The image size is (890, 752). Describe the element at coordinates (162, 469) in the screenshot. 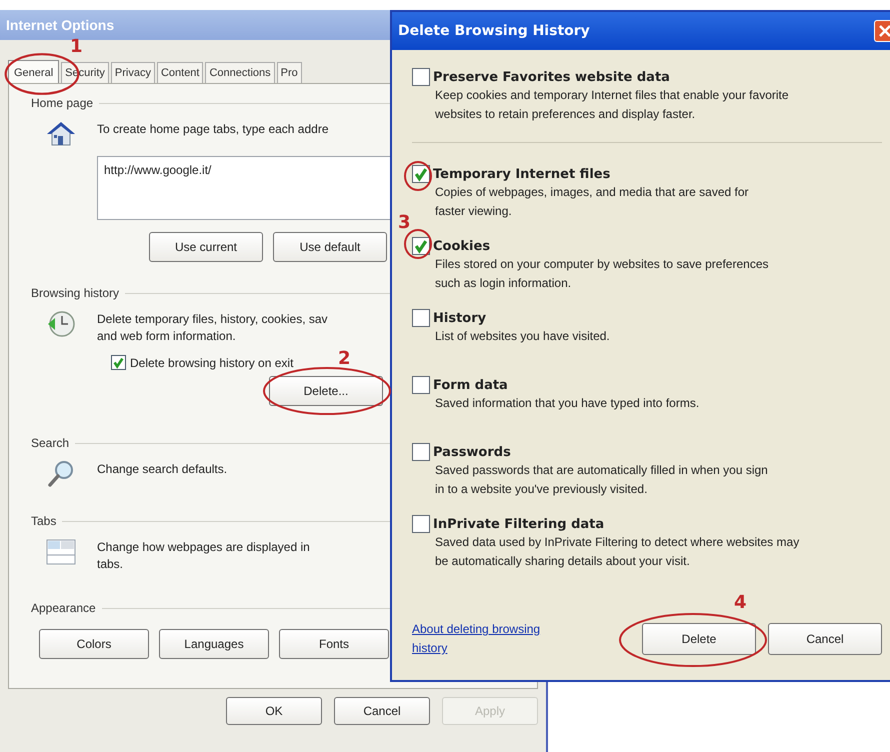

I see `search-description: Change search defaults.` at that location.